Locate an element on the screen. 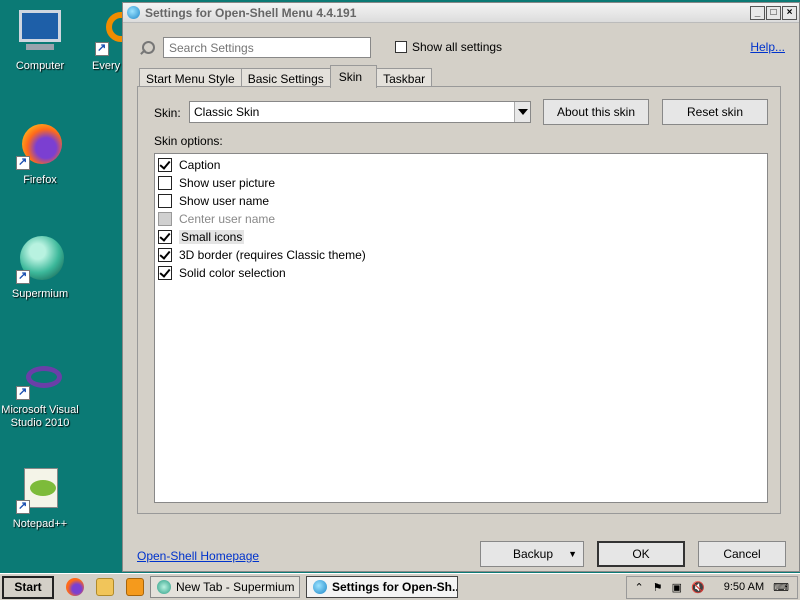 Image resolution: width=800 pixels, height=600 pixels. desktop-icon-computer: Computer is located at coordinates (40, 40).